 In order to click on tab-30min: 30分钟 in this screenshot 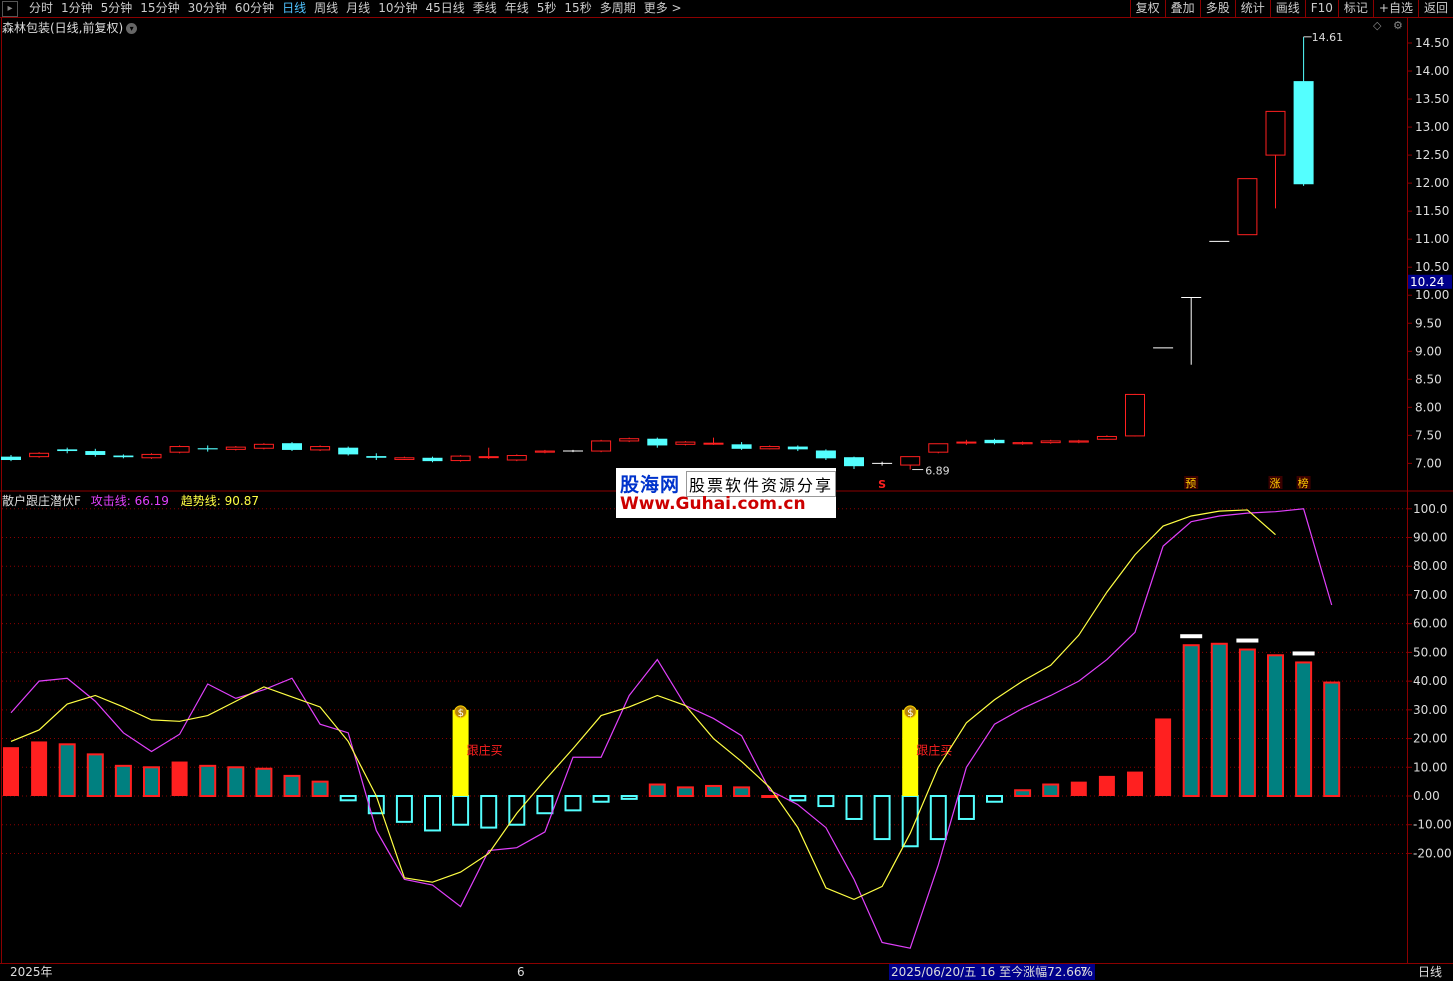, I will do `click(207, 8)`.